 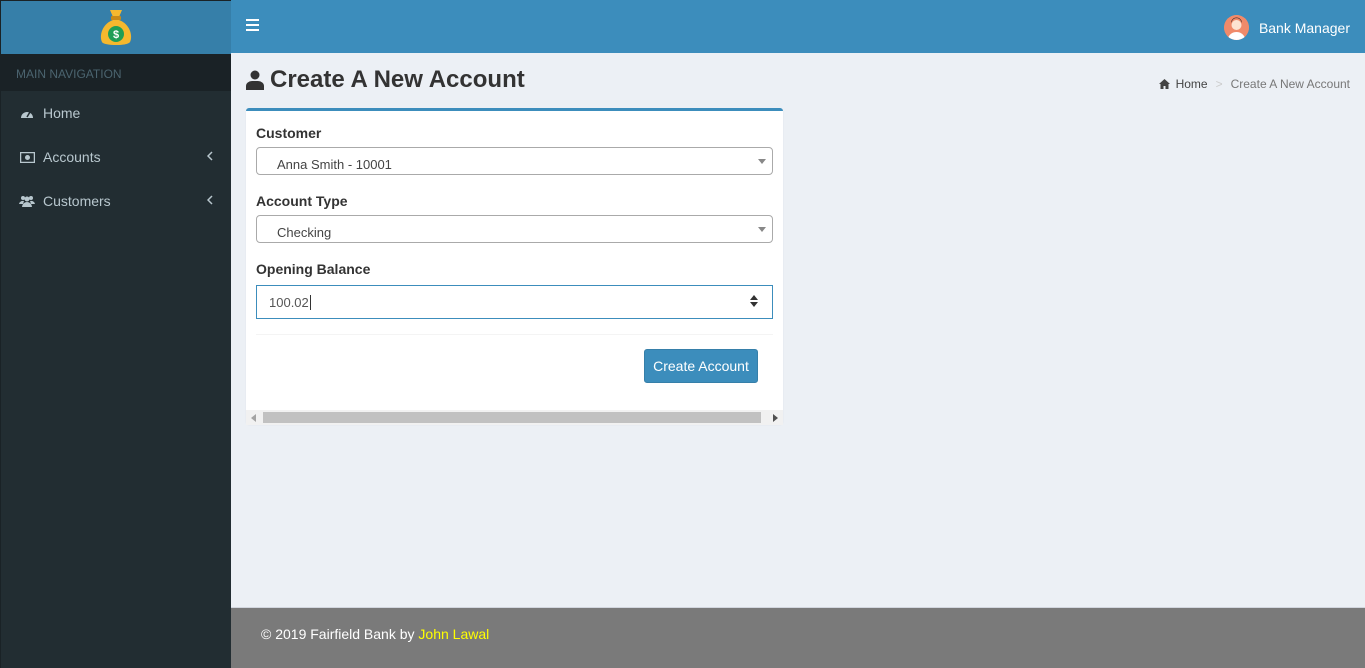 What do you see at coordinates (116, 201) in the screenshot?
I see `sidebar-item-customers: Customers` at bounding box center [116, 201].